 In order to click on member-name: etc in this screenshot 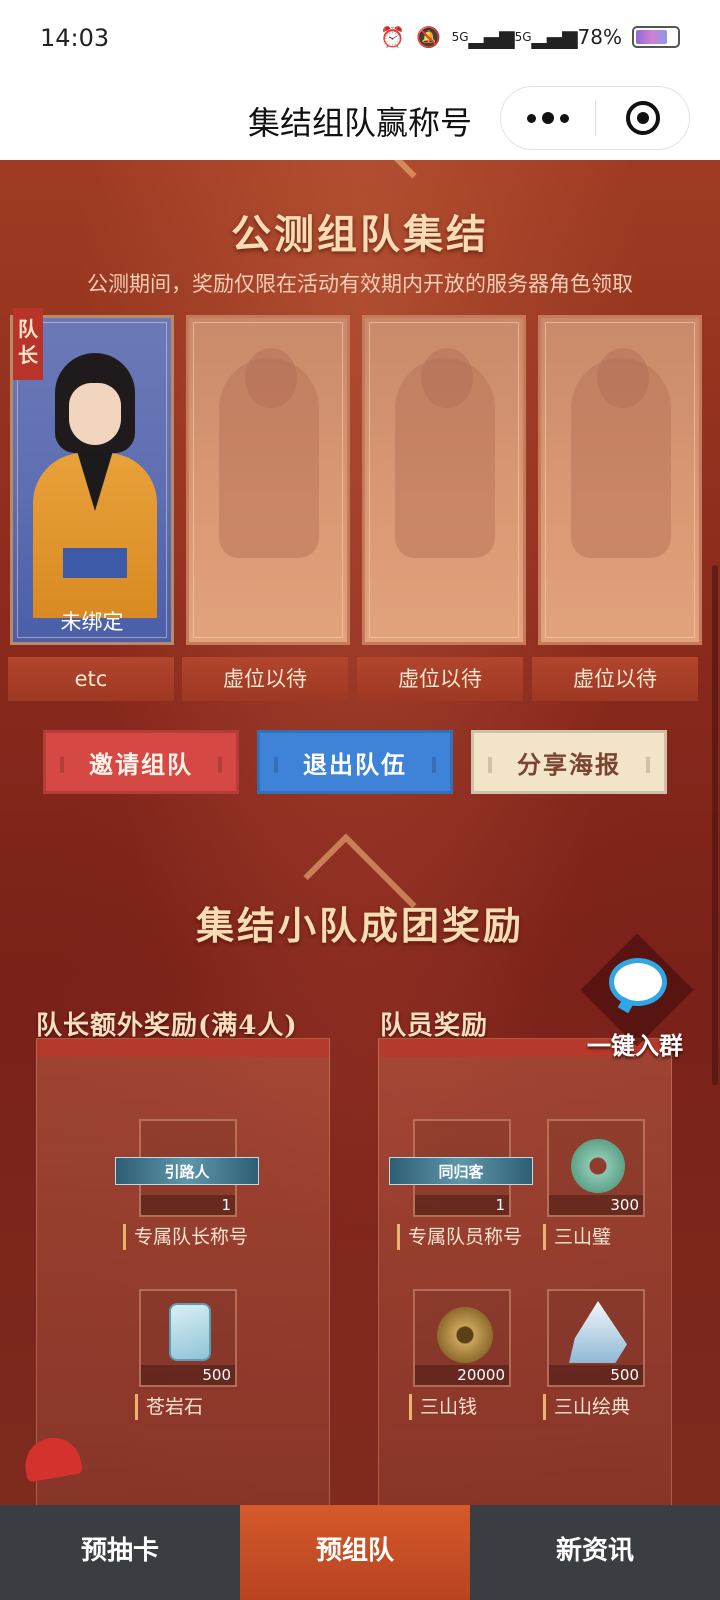, I will do `click(91, 679)`.